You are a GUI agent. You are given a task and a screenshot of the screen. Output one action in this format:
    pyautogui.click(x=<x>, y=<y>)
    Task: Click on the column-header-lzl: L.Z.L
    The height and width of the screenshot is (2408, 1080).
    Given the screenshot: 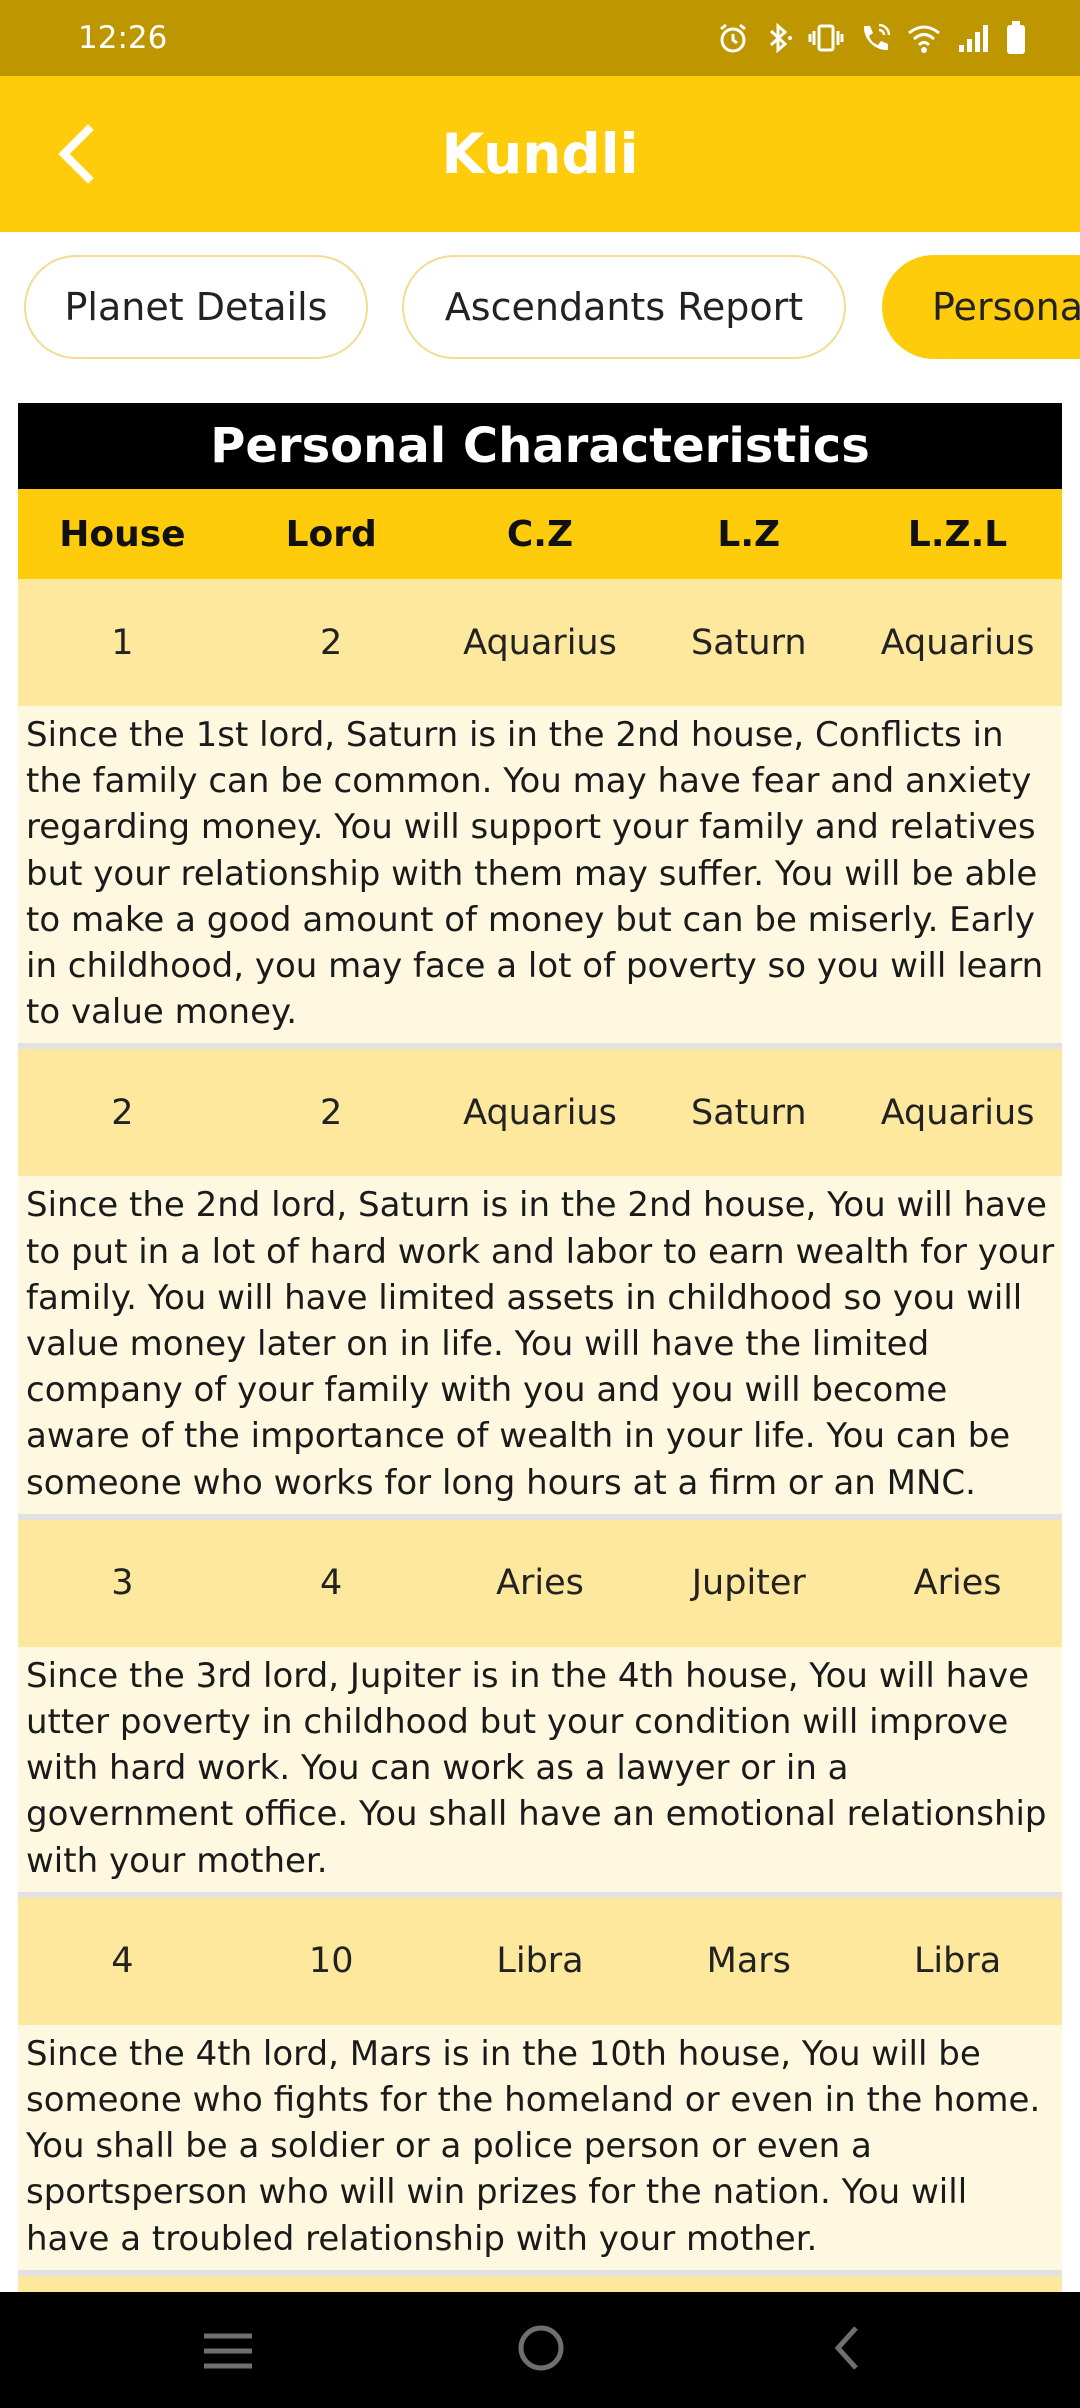 What is the action you would take?
    pyautogui.click(x=957, y=534)
    